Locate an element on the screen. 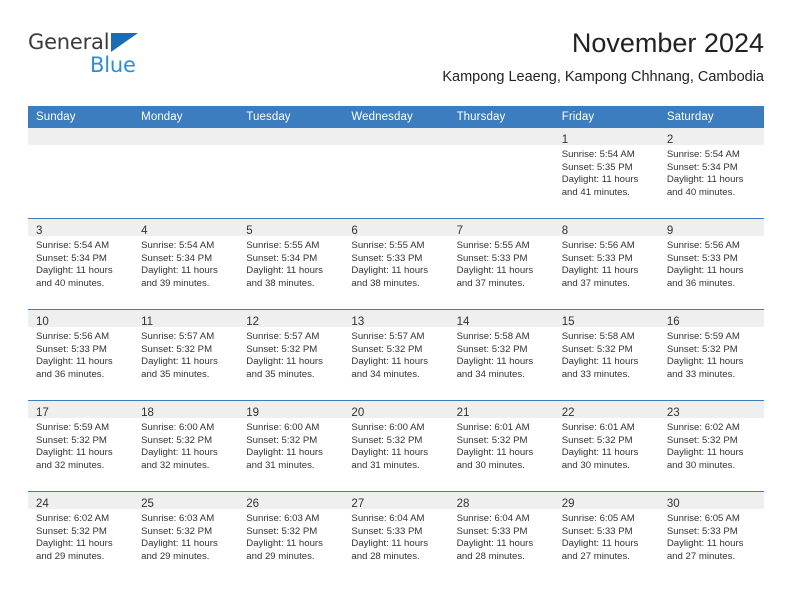 This screenshot has width=792, height=612. sunset-text: Sunset: 5:34 PM is located at coordinates (177, 258).